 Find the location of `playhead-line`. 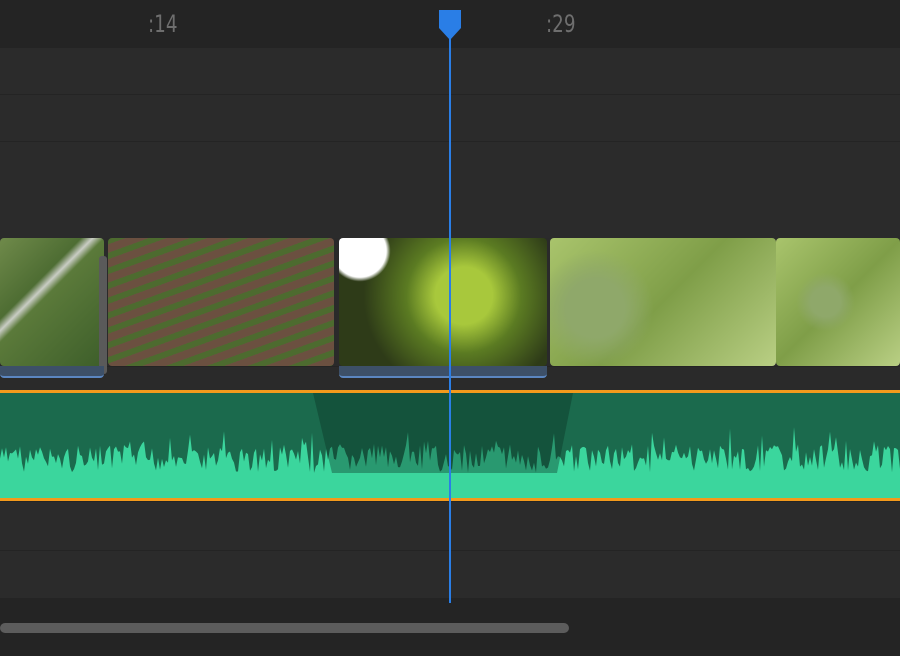

playhead-line is located at coordinates (450, 316).